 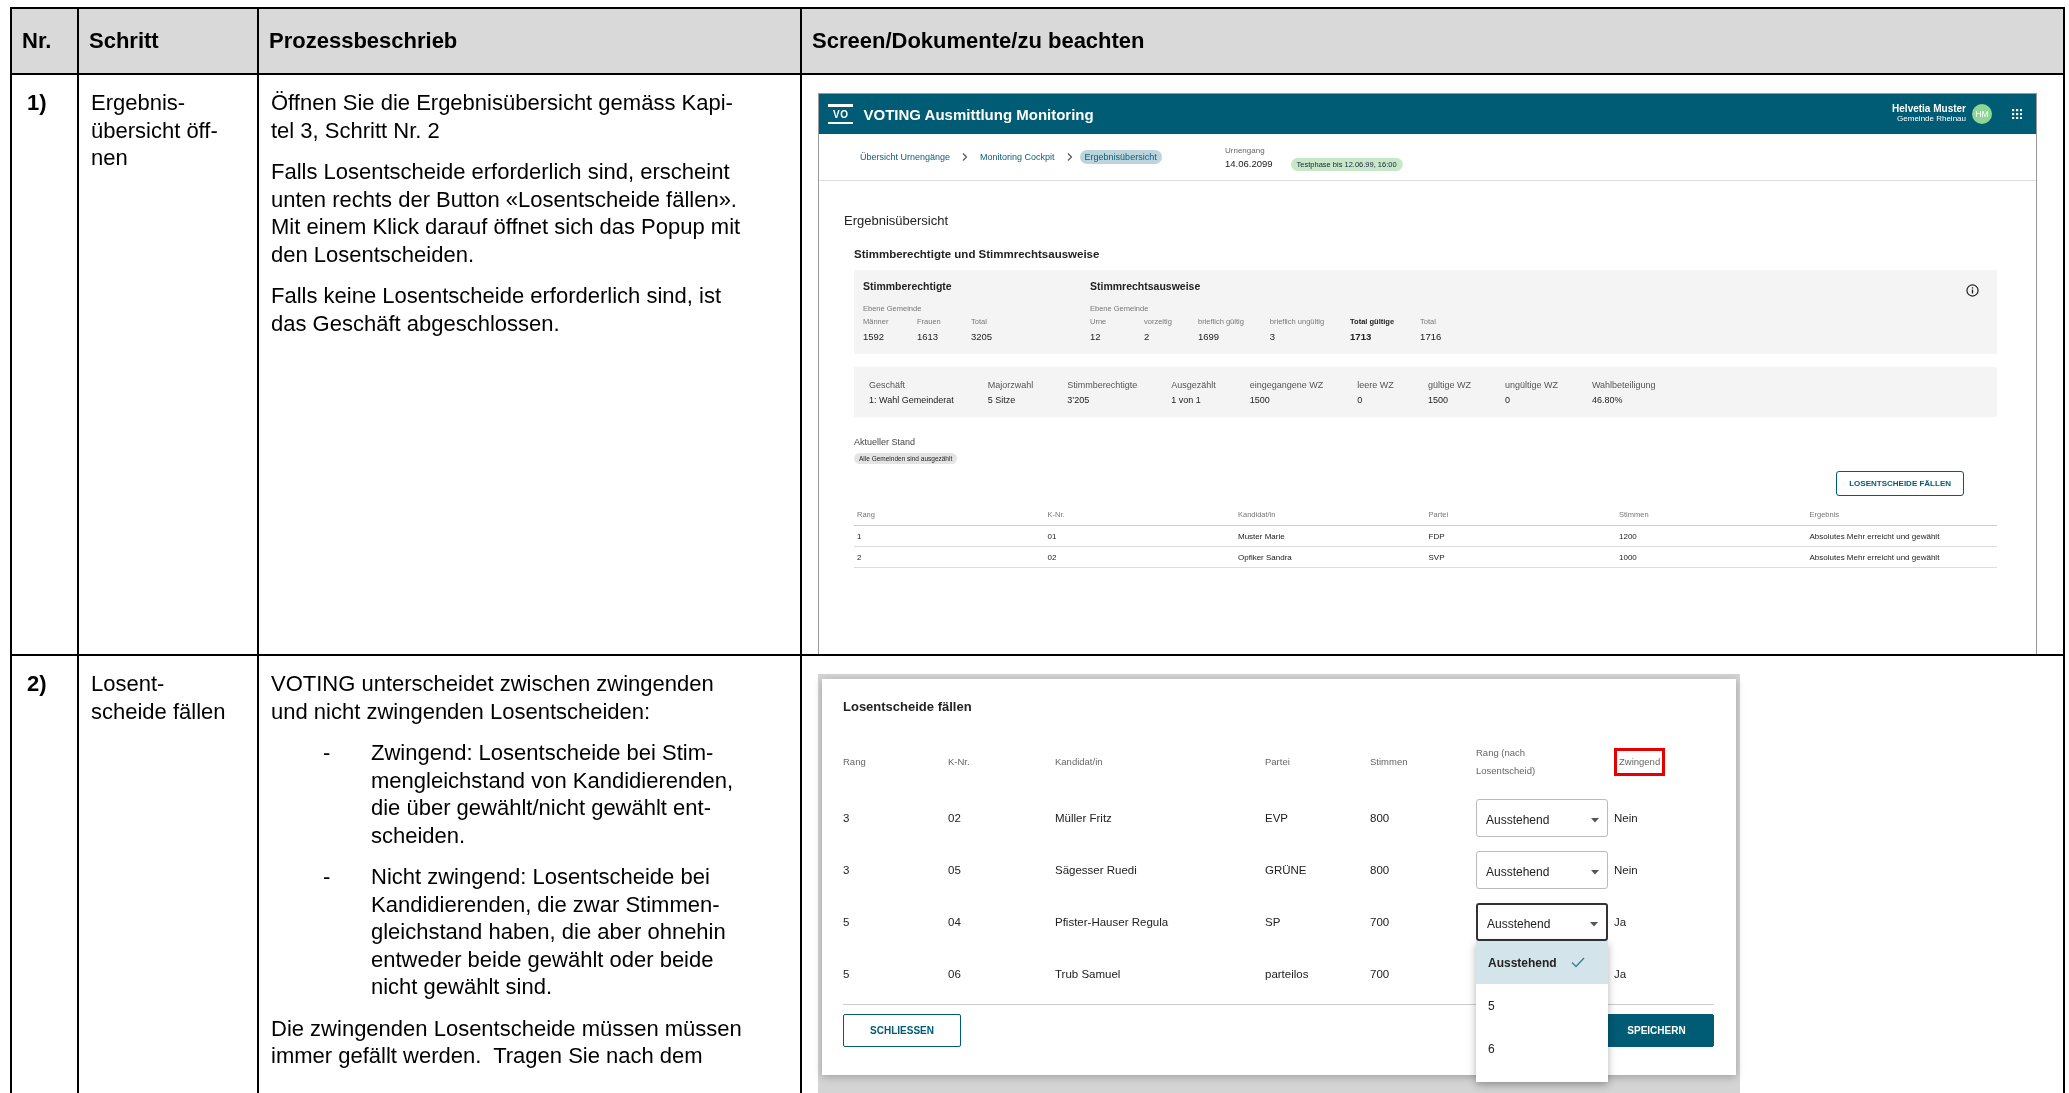 What do you see at coordinates (959, 762) in the screenshot?
I see `column-header: K-Nr.` at bounding box center [959, 762].